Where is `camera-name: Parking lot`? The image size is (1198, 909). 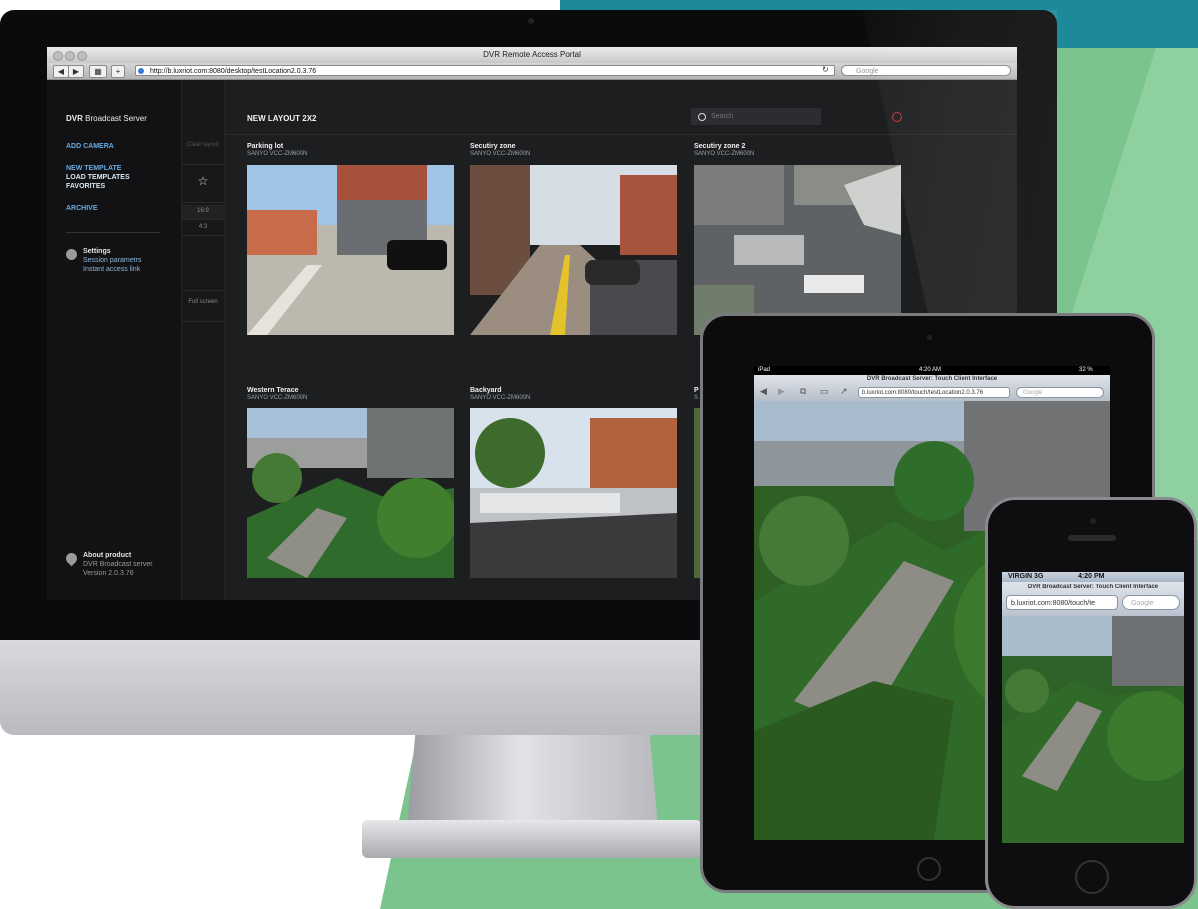 camera-name: Parking lot is located at coordinates (265, 146).